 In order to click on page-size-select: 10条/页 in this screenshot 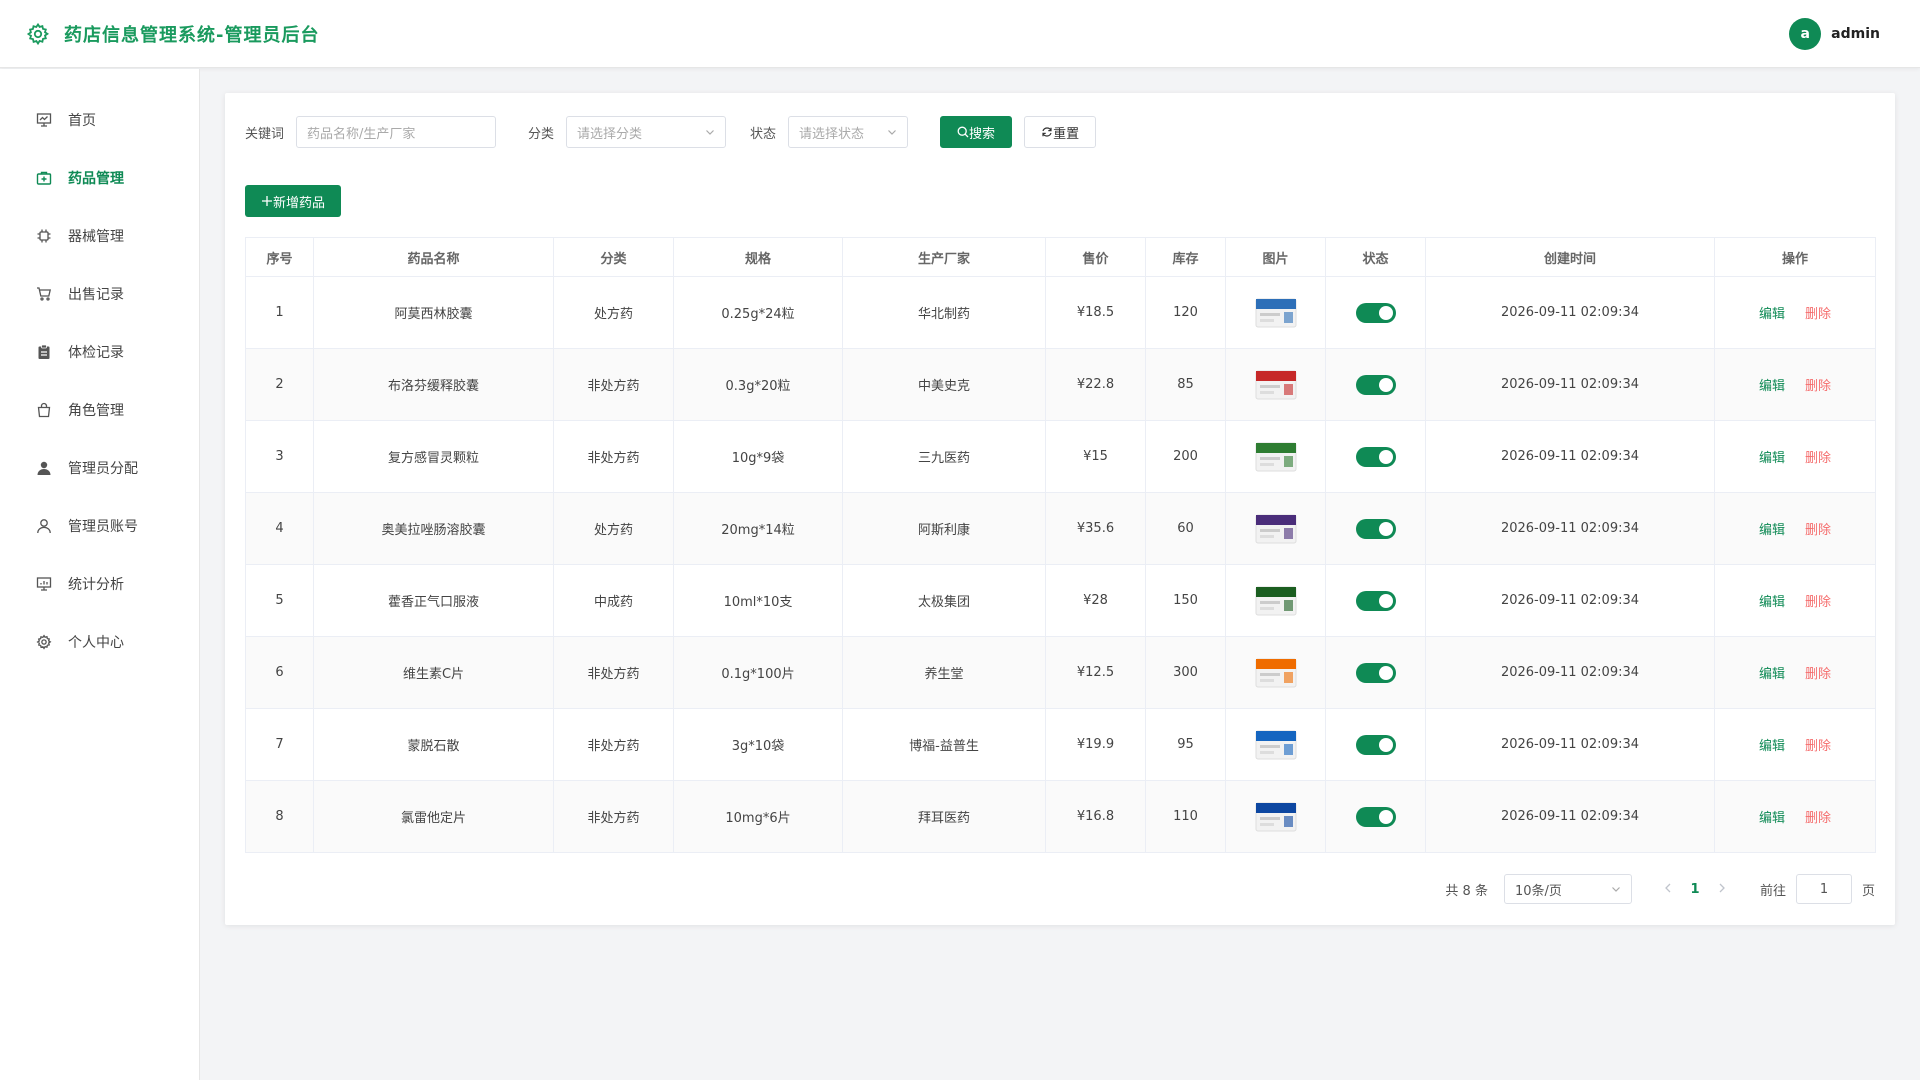, I will do `click(1567, 889)`.